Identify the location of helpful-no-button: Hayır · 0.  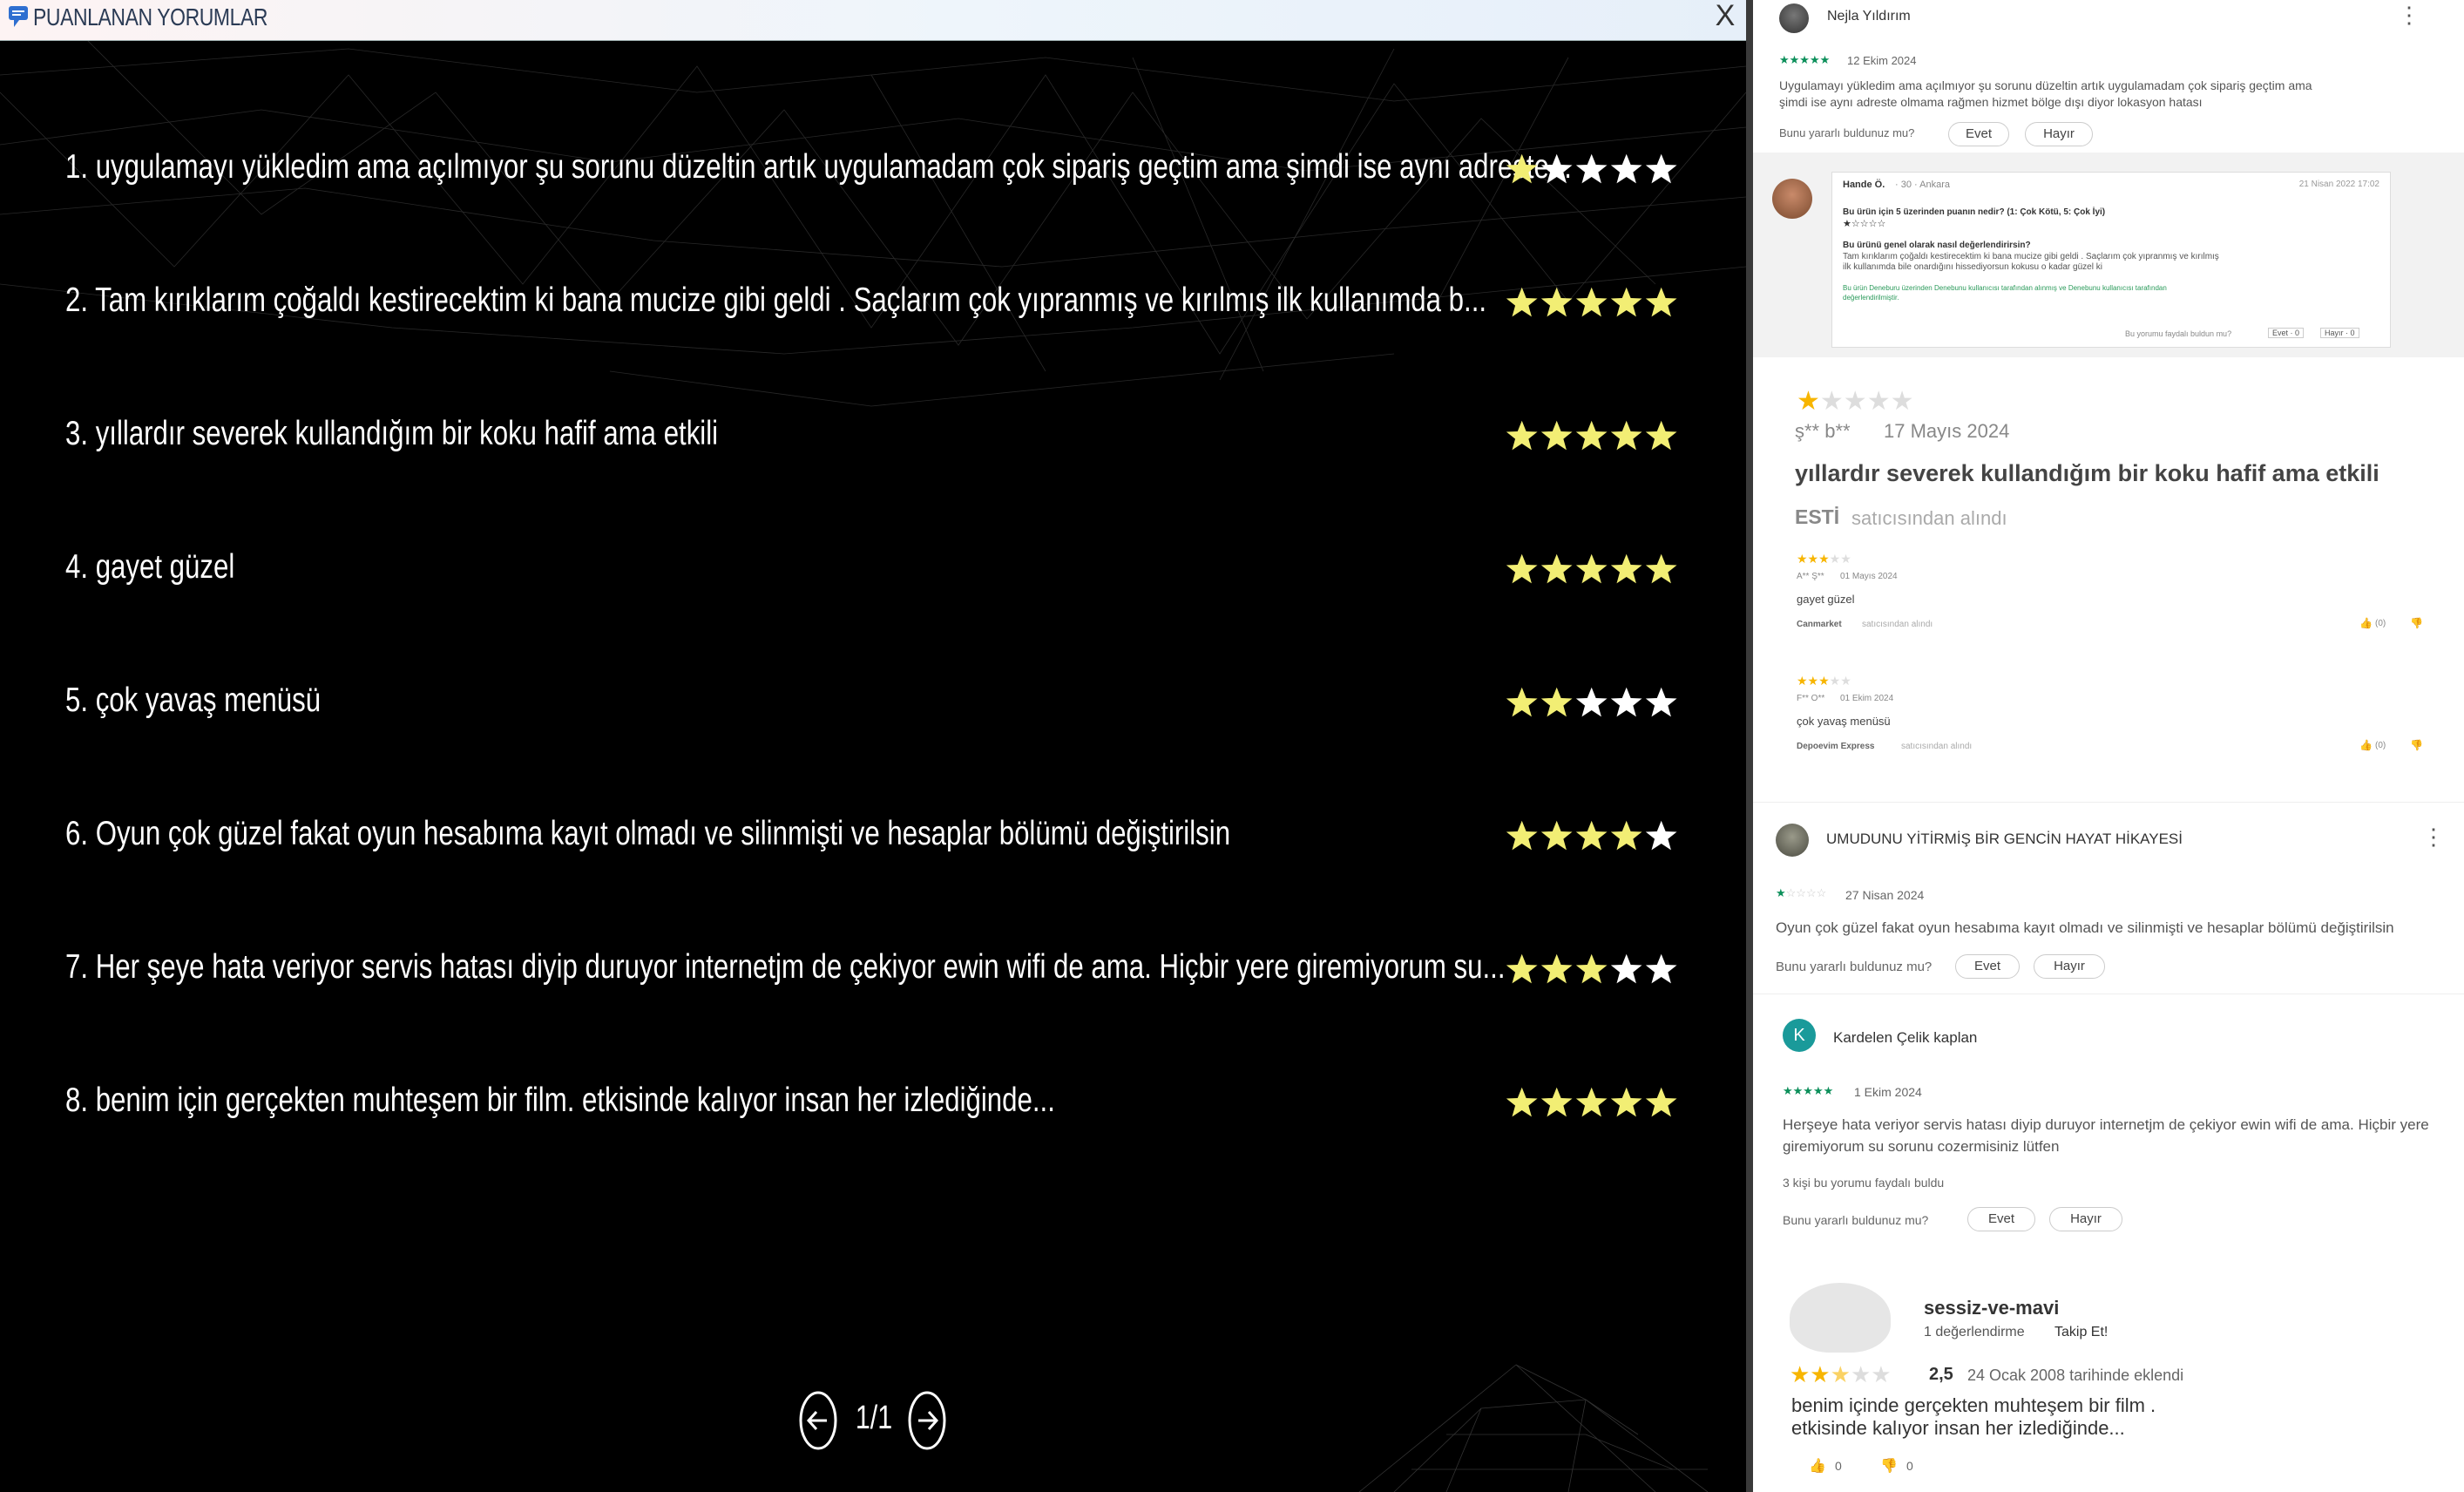
(2339, 333).